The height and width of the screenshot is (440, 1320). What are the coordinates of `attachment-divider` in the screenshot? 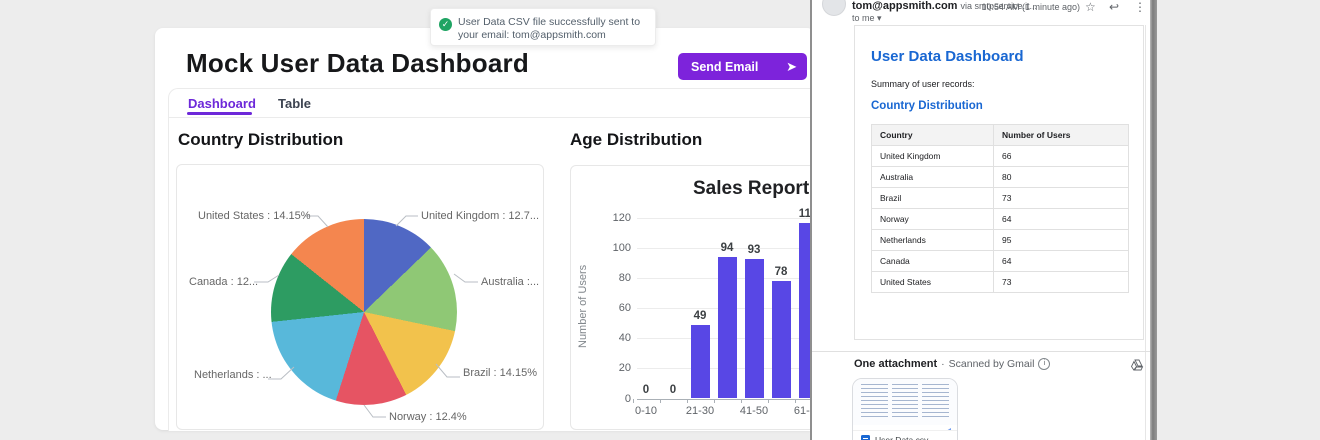 It's located at (981, 351).